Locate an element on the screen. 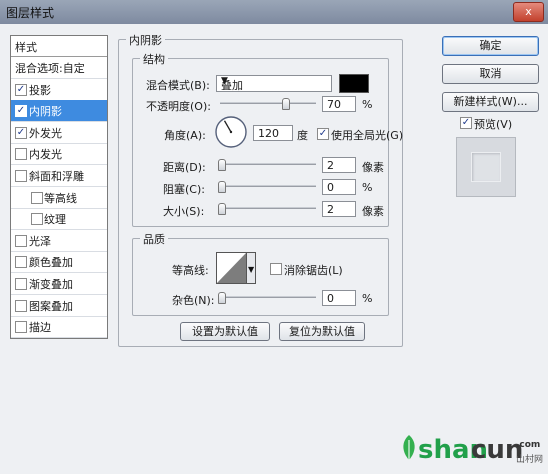 The width and height of the screenshot is (548, 474). style-item-label: 内发光 is located at coordinates (45, 155).